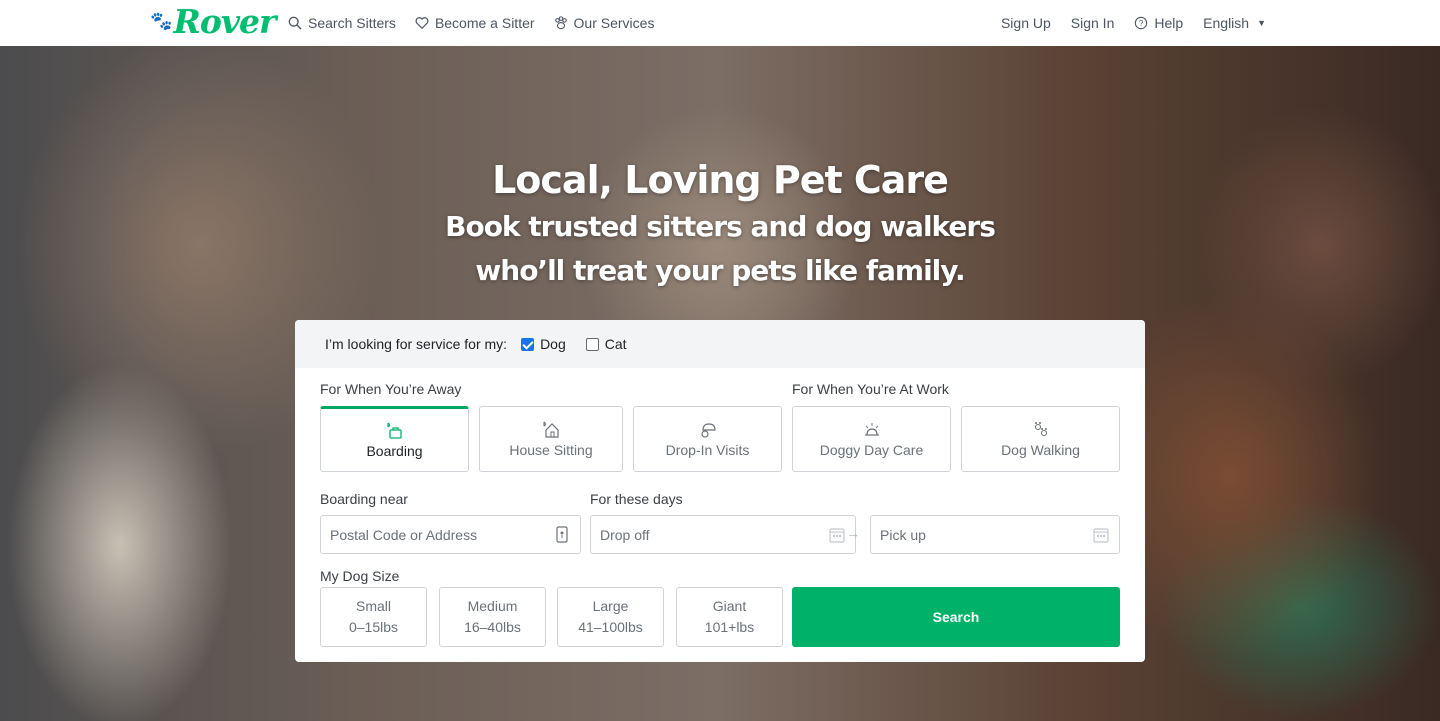 The image size is (1440, 721). I want to click on sign-up-link: Sign Up, so click(1026, 23).